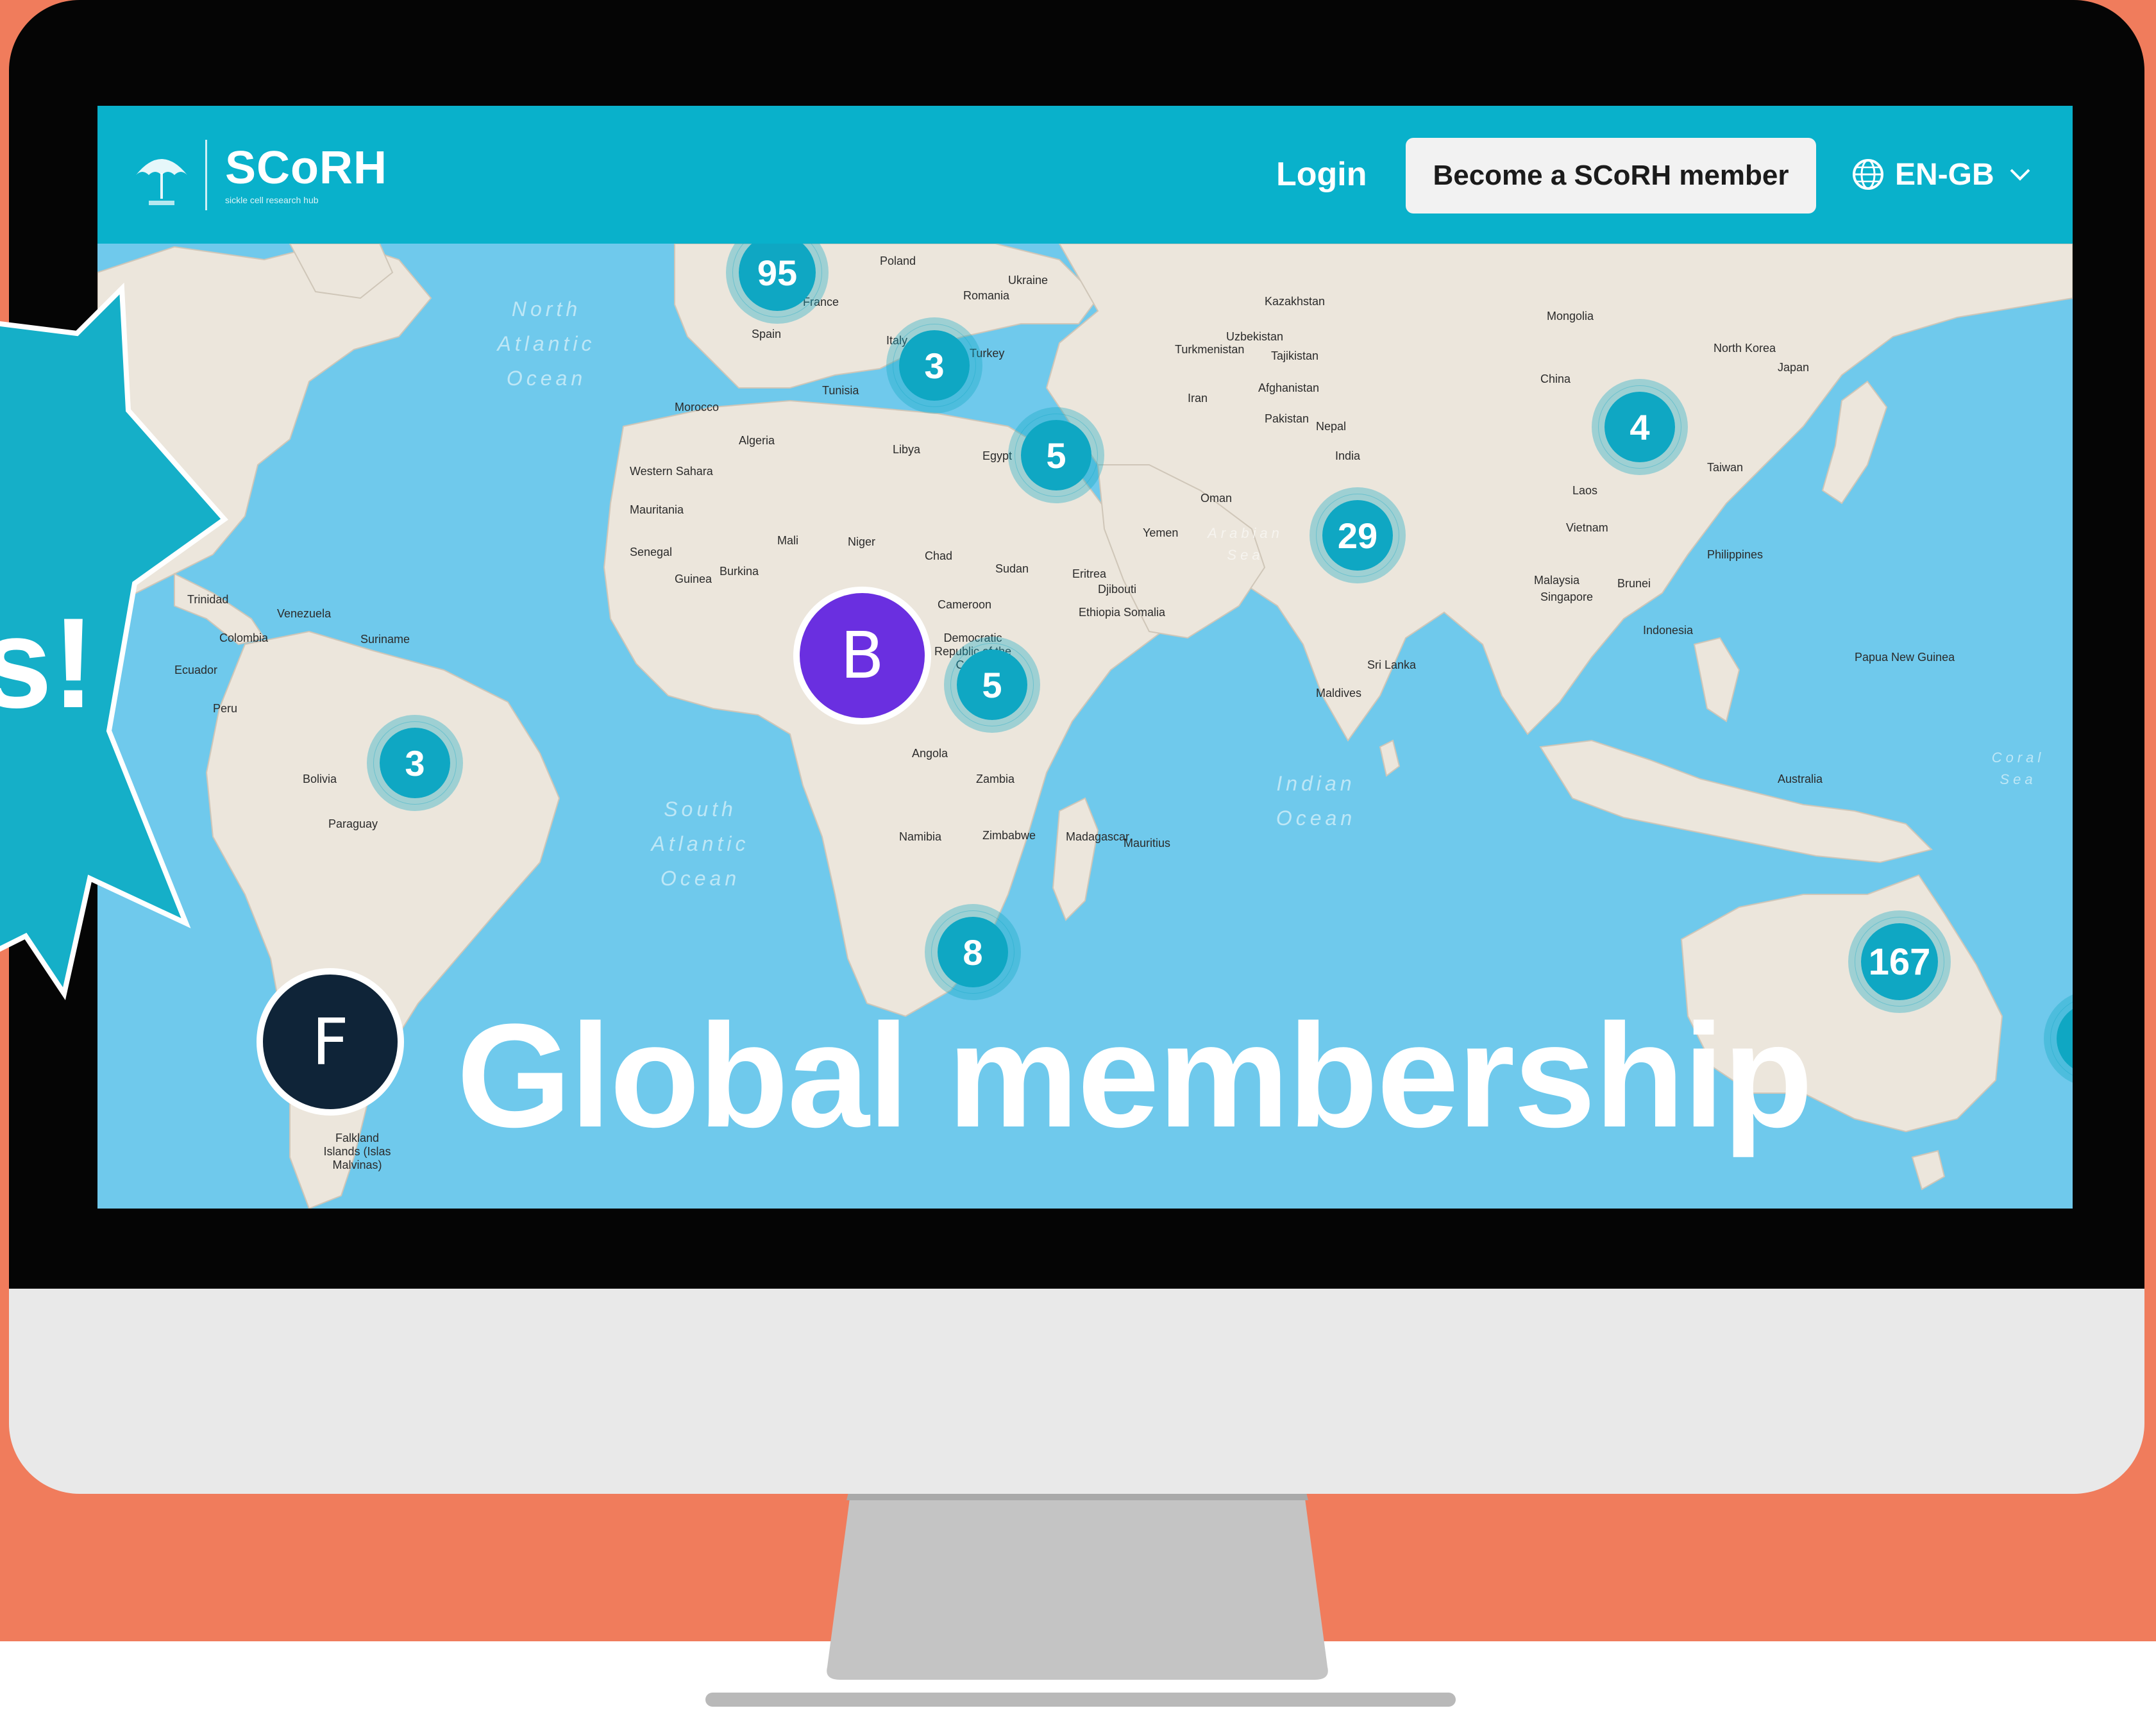 The height and width of the screenshot is (1724, 2156). I want to click on country-label: Turkmenistan, so click(1210, 349).